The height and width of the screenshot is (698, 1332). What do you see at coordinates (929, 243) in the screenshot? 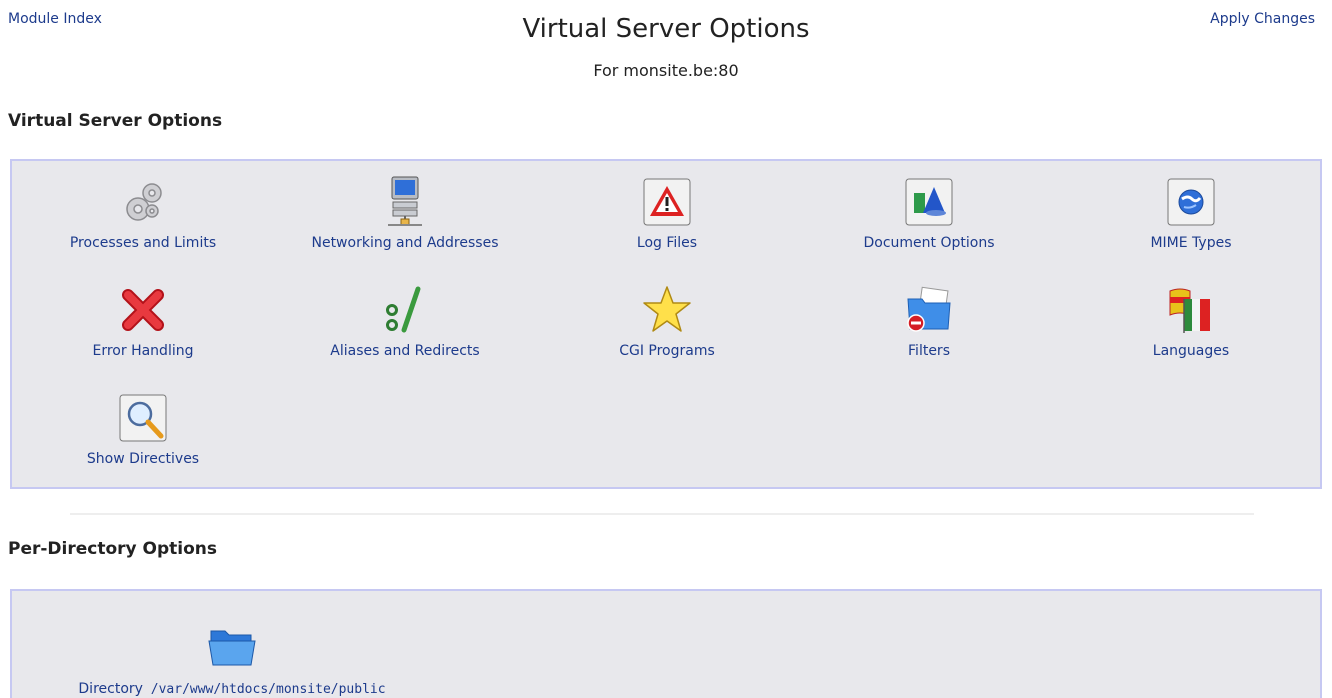
I see `option-label: Document Options` at bounding box center [929, 243].